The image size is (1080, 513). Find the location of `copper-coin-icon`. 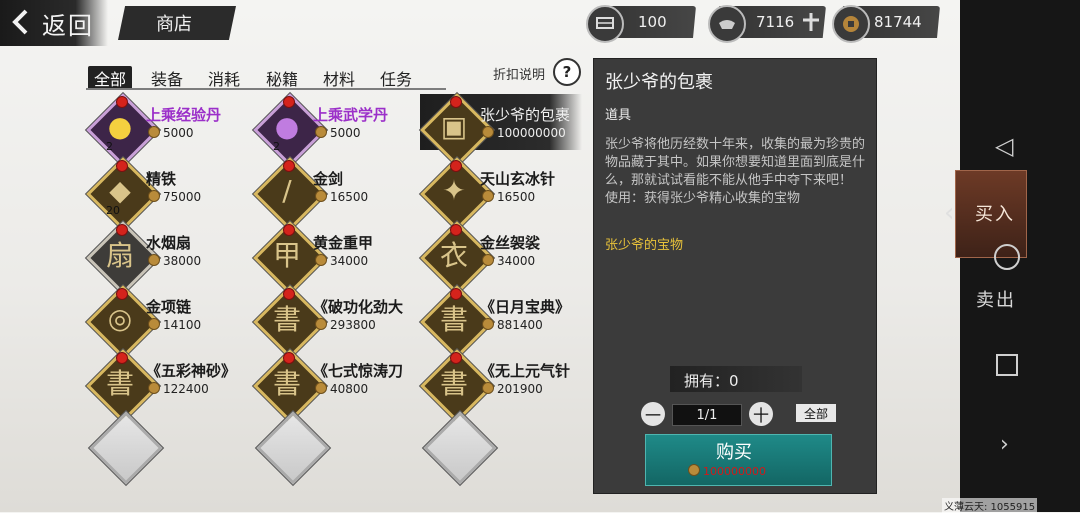

copper-coin-icon is located at coordinates (851, 24).